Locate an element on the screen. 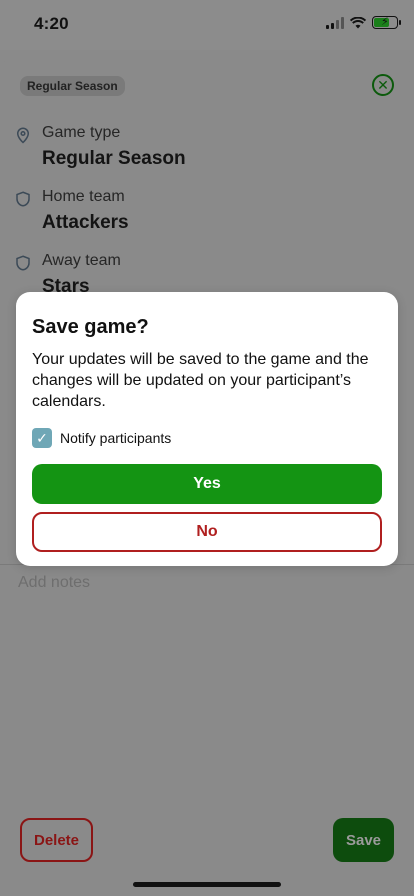 Image resolution: width=414 pixels, height=896 pixels. checkmark-icon: ✓ is located at coordinates (42, 437).